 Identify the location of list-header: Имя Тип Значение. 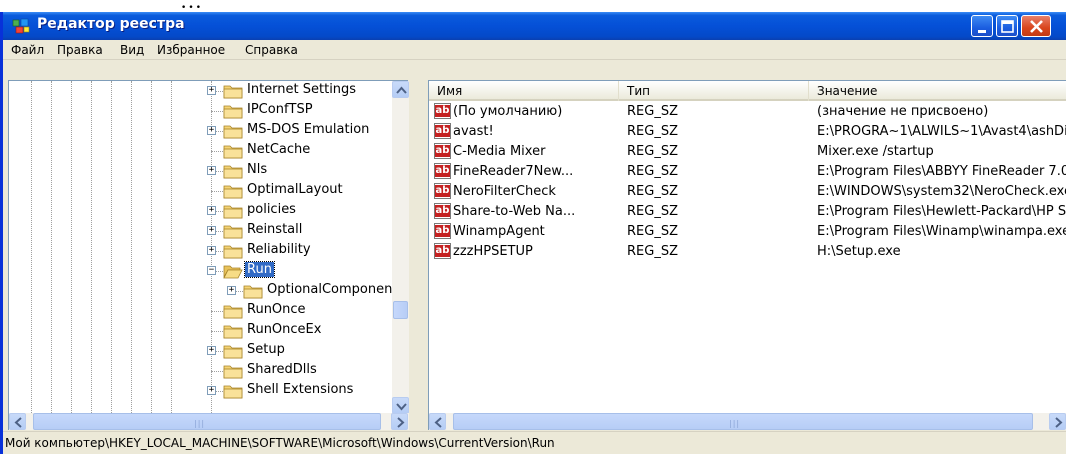
(747, 91).